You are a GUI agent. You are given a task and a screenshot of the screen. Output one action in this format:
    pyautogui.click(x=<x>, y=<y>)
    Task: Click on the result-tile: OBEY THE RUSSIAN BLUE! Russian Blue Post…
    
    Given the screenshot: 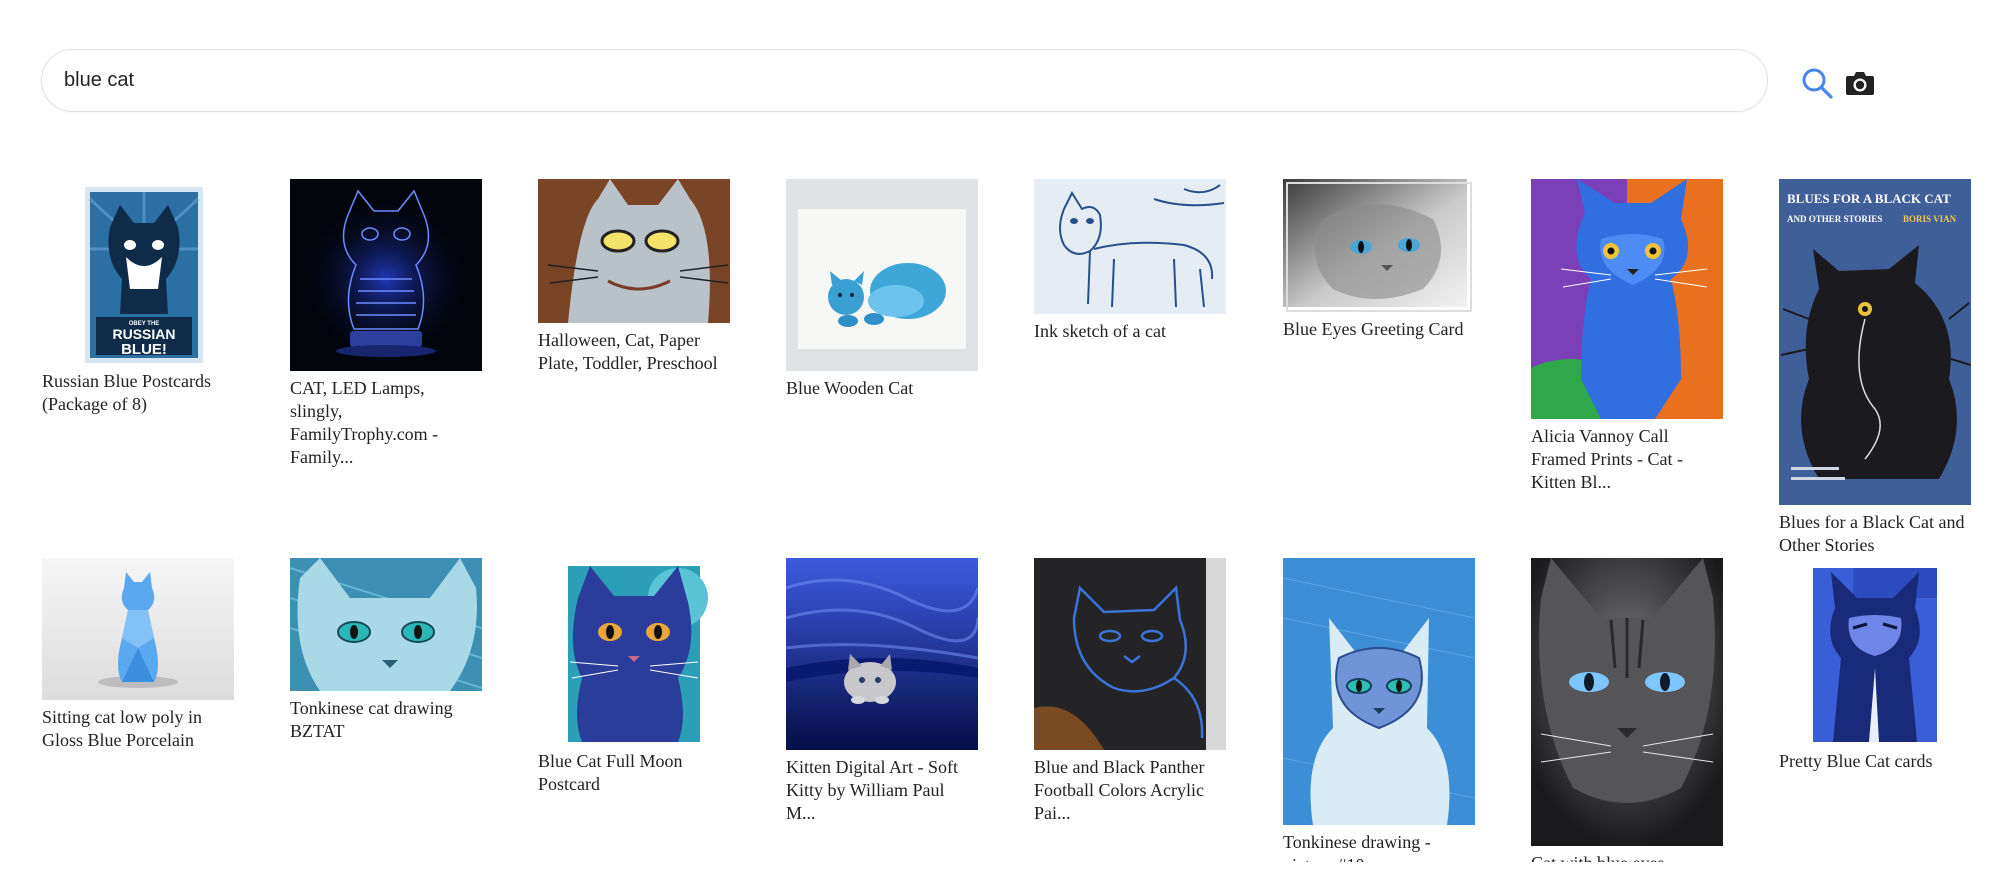 What is the action you would take?
    pyautogui.click(x=138, y=297)
    